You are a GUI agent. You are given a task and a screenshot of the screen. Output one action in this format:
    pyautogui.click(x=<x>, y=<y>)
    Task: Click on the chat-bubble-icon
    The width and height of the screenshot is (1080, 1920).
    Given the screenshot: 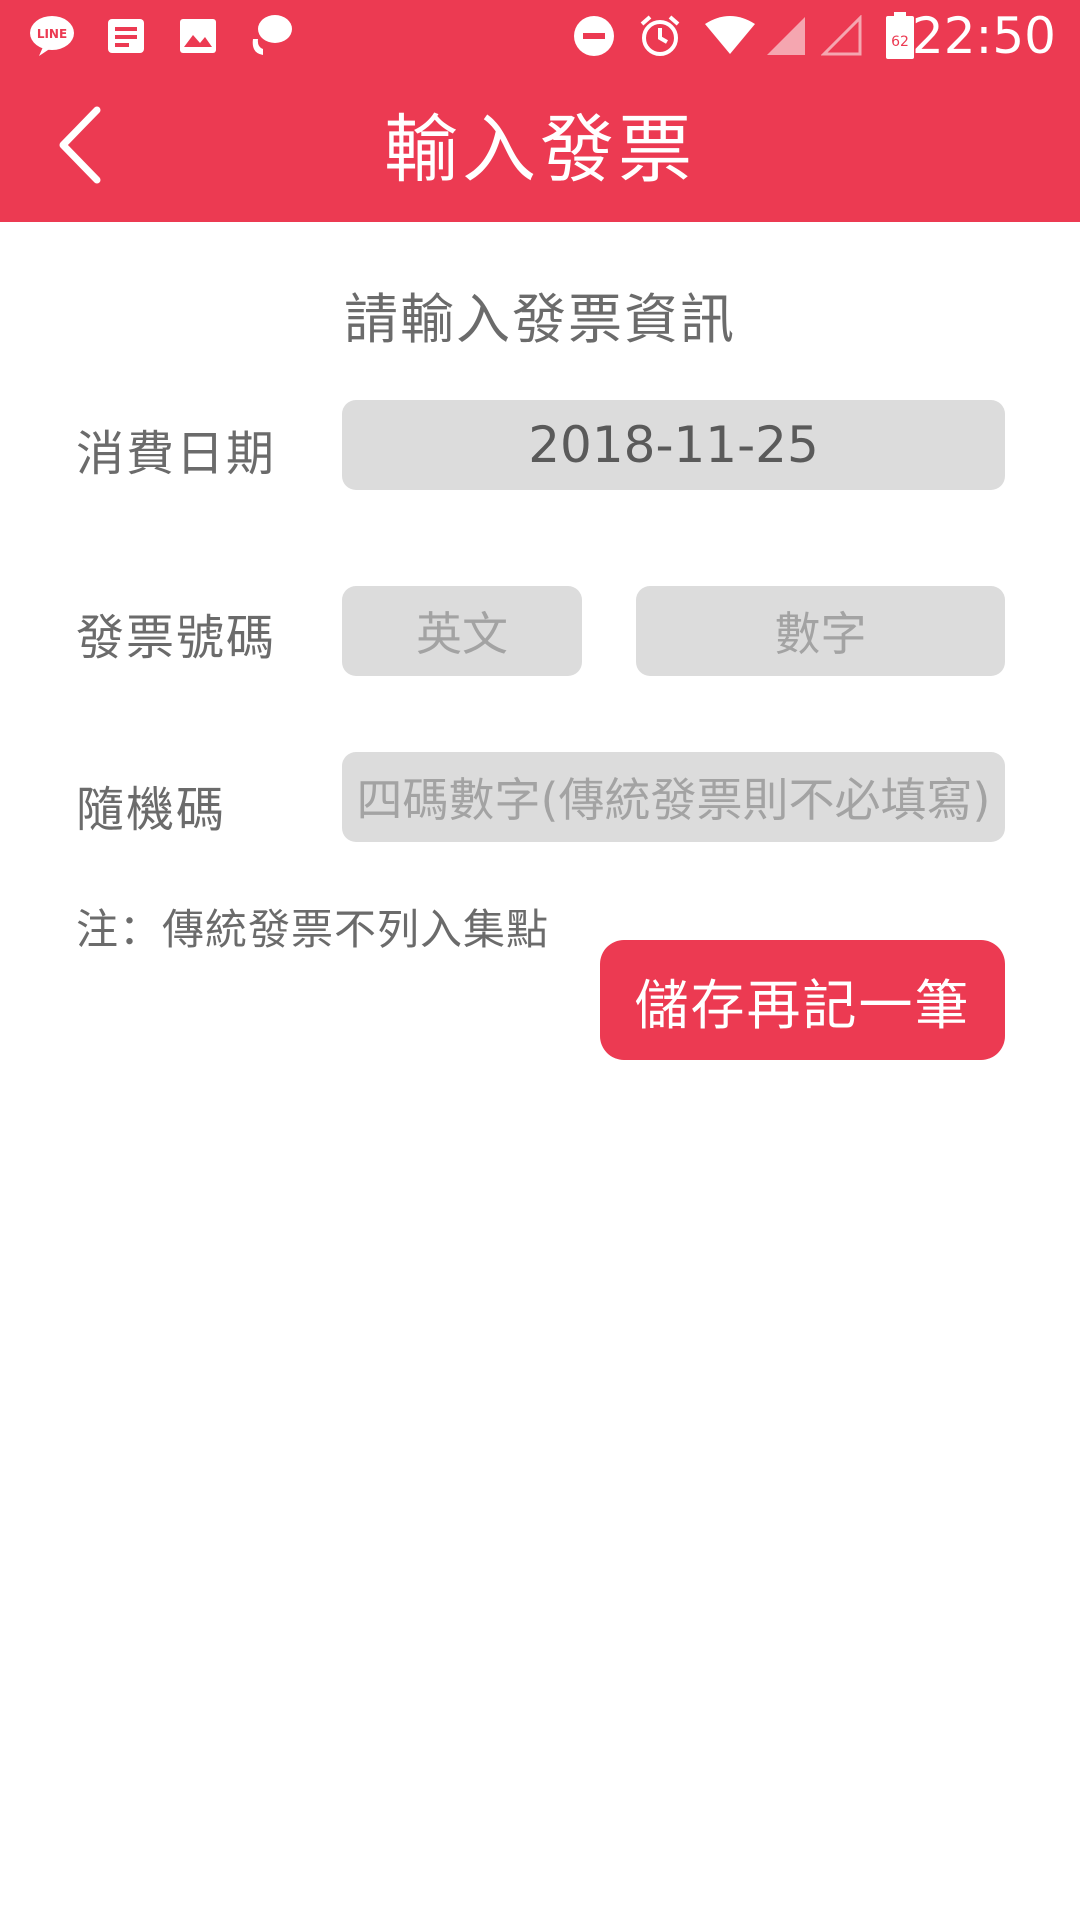 What is the action you would take?
    pyautogui.click(x=270, y=36)
    